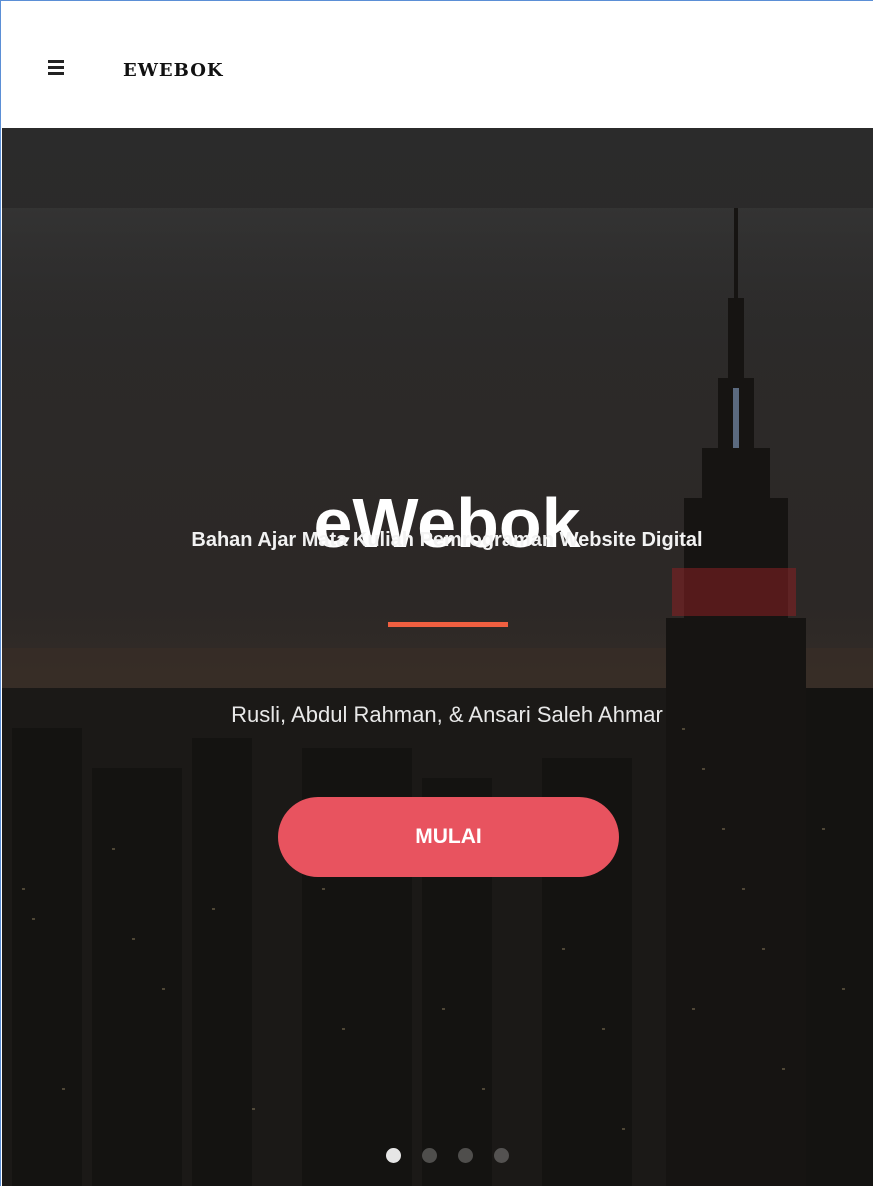 The image size is (873, 1186). I want to click on carousel-indicators, so click(456, 1156).